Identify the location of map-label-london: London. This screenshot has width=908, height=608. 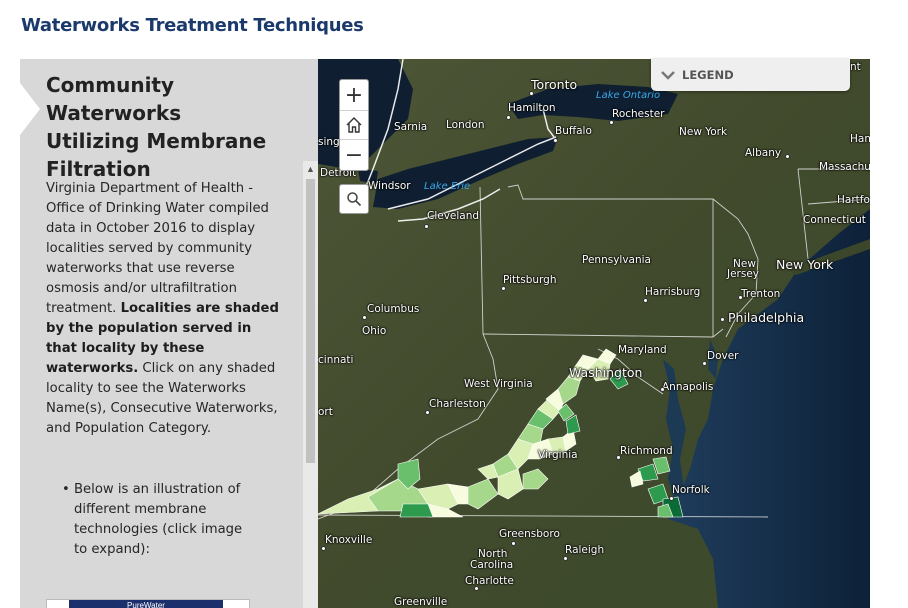
(465, 125).